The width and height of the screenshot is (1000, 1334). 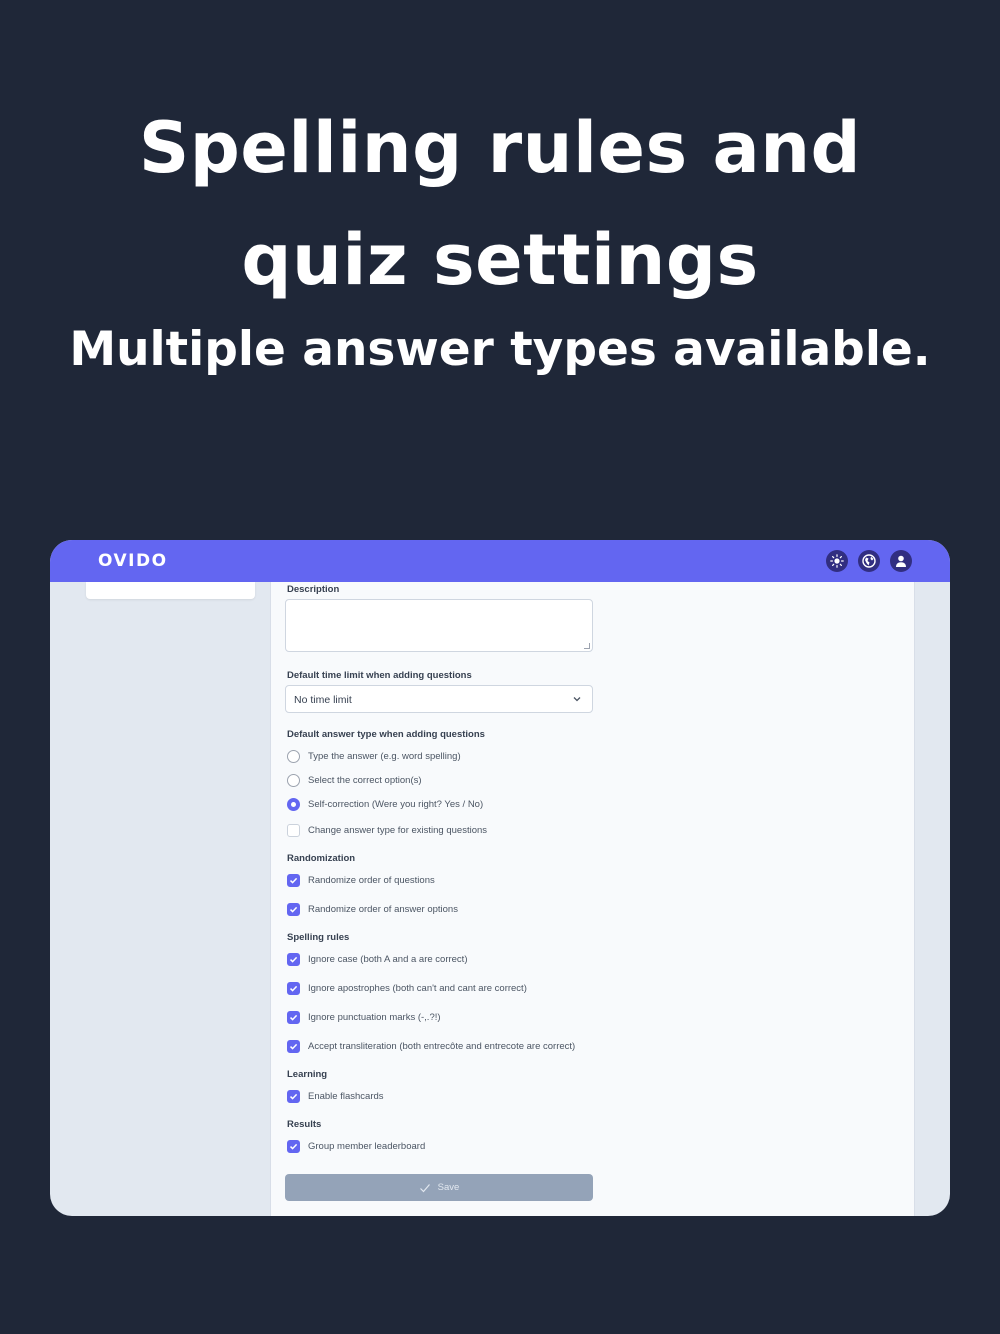 I want to click on randomization-label: Randomization, so click(x=321, y=858).